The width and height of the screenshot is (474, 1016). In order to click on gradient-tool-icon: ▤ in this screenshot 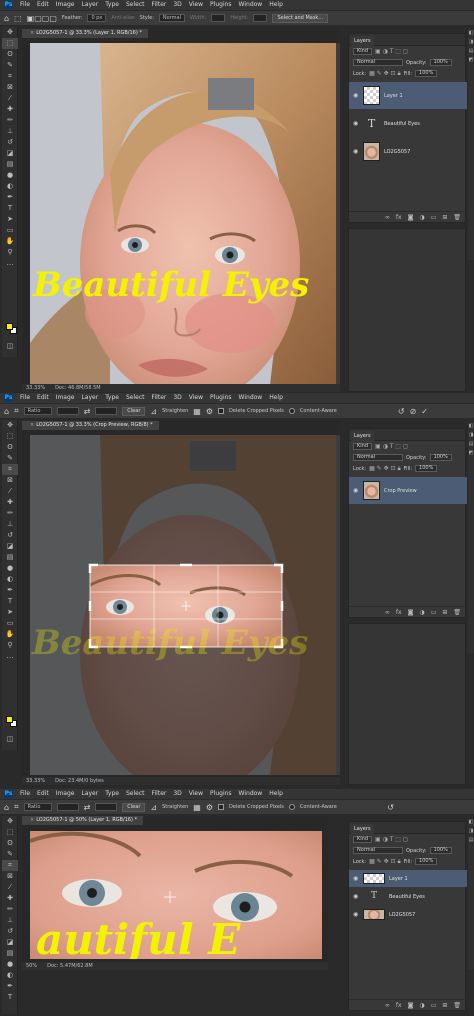, I will do `click(10, 164)`.